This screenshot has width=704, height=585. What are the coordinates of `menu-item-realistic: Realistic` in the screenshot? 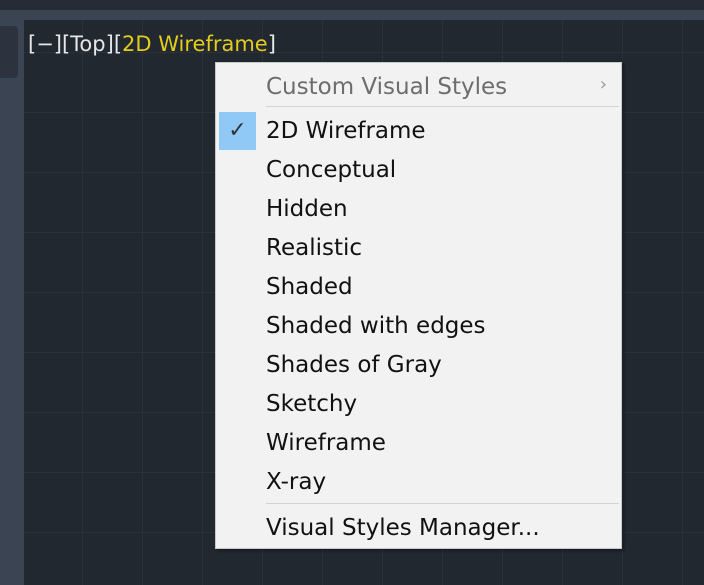 It's located at (418, 248).